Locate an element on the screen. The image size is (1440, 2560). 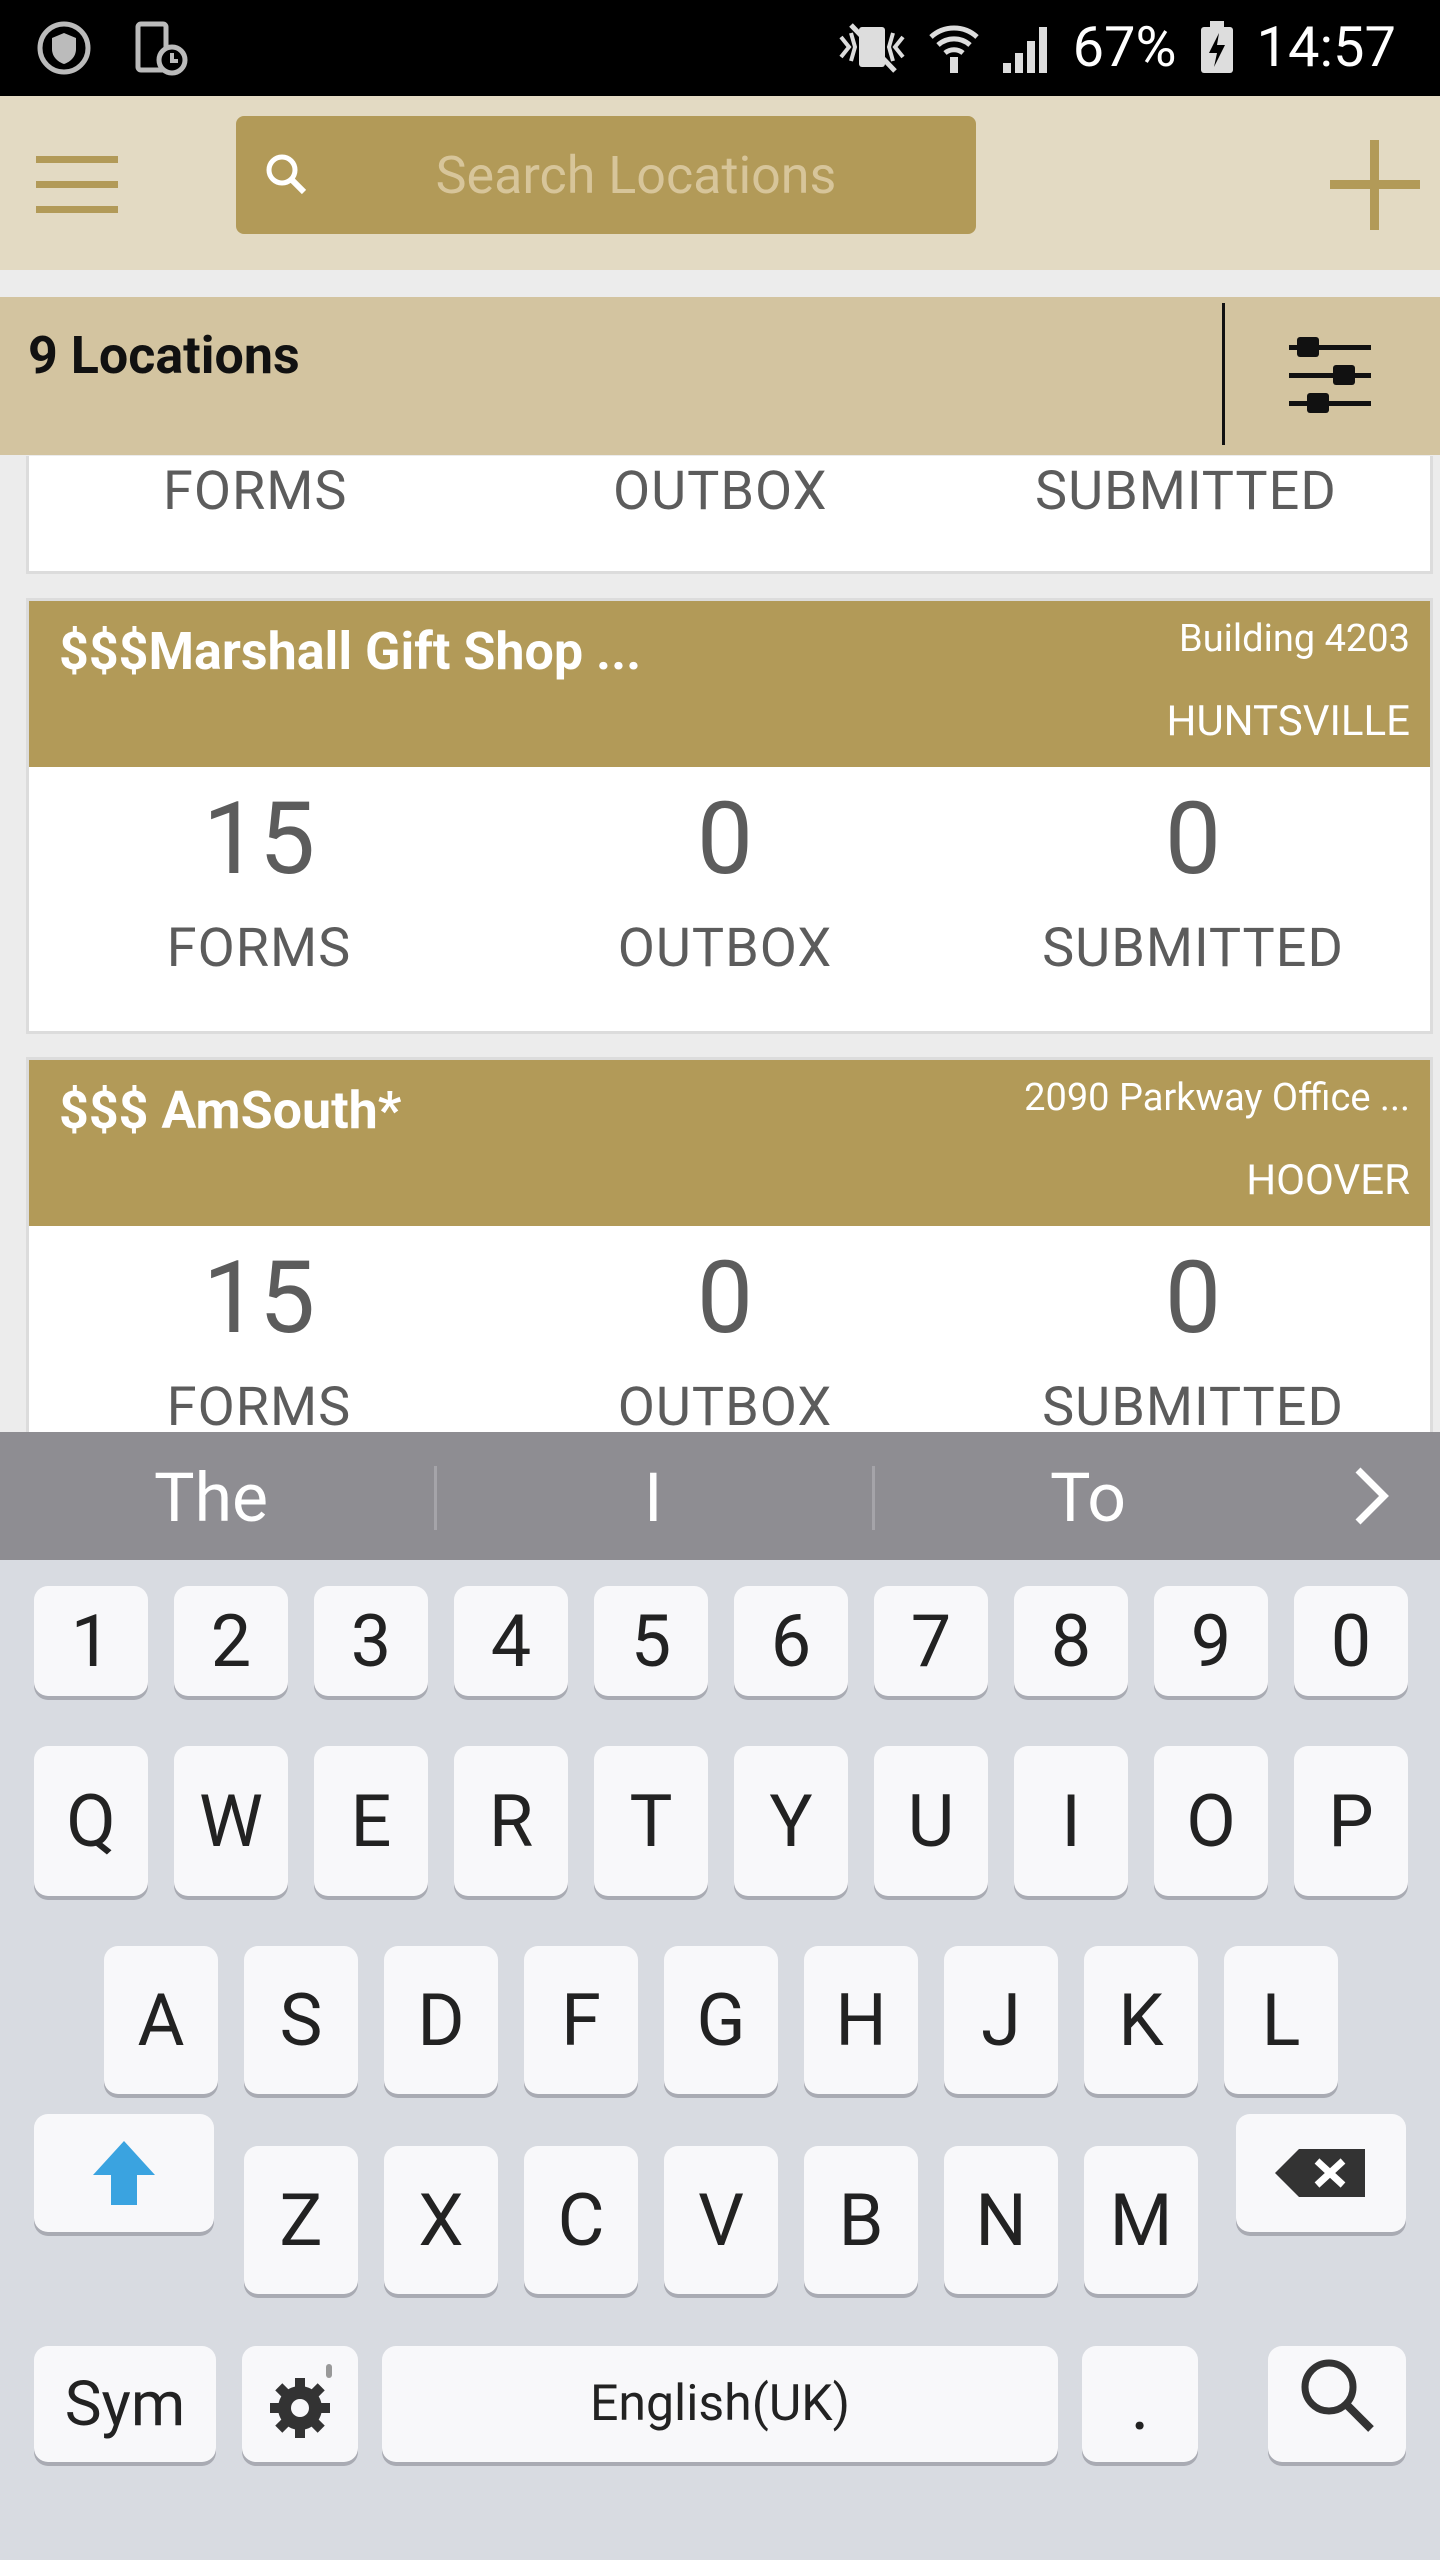
key-3: 3 is located at coordinates (371, 1641).